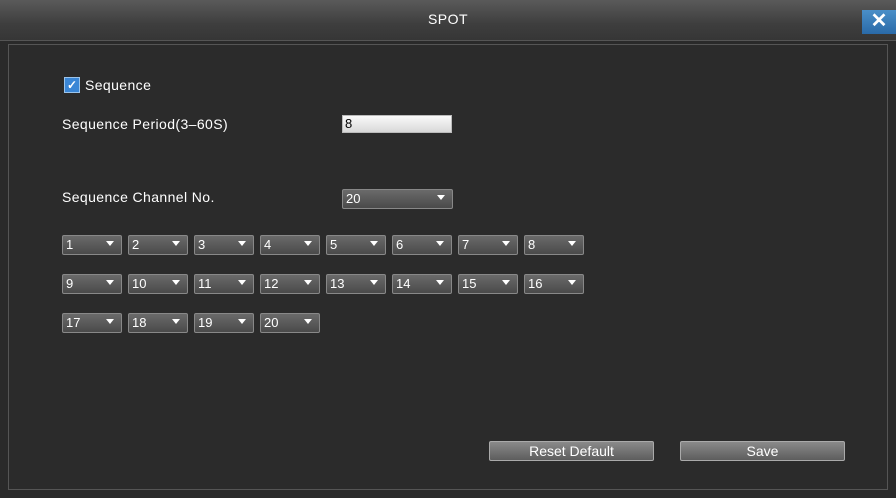 The image size is (896, 498). I want to click on channel-select-value: 18, so click(139, 322).